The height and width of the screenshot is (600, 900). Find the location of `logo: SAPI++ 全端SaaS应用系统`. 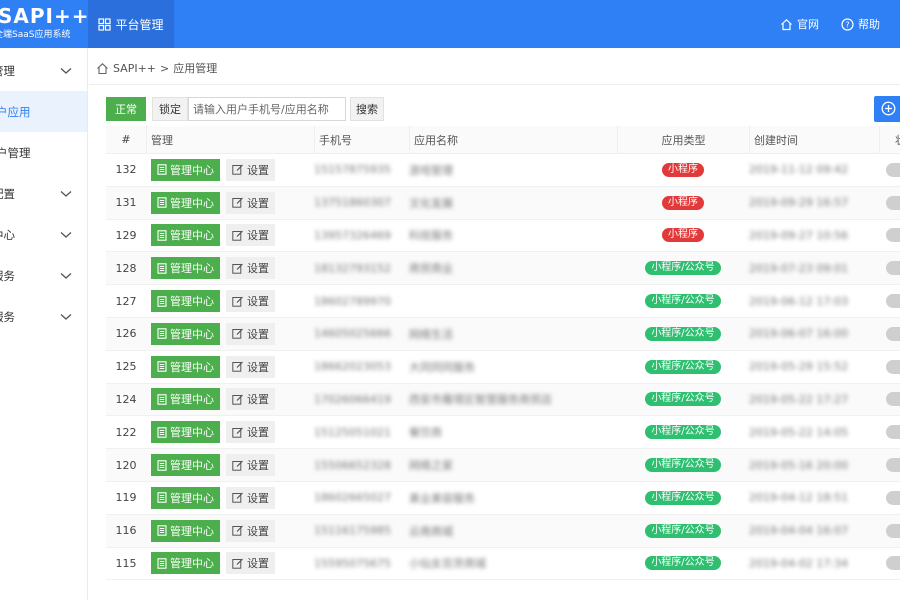

logo: SAPI++ 全端SaaS应用系统 is located at coordinates (44, 24).